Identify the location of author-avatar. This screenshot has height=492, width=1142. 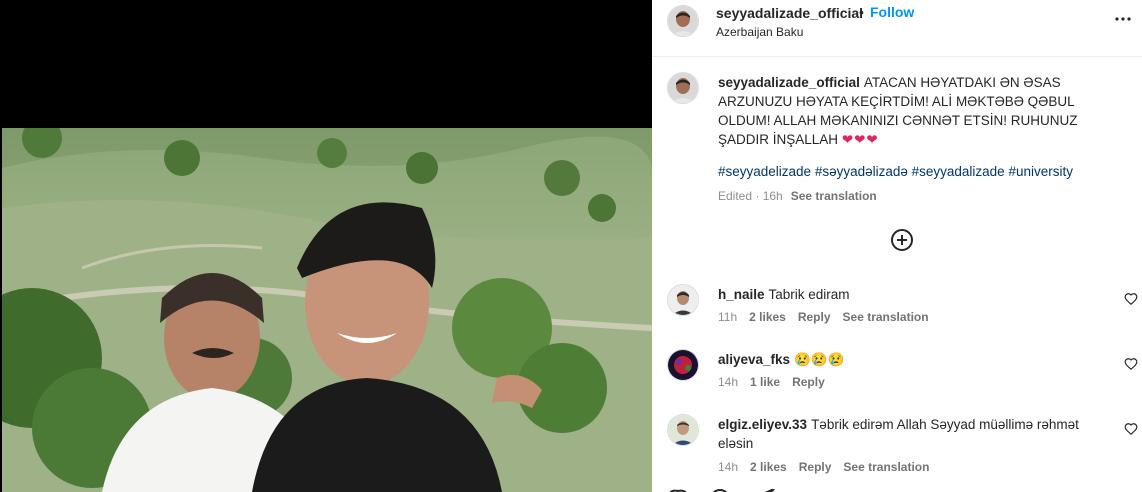
(683, 21).